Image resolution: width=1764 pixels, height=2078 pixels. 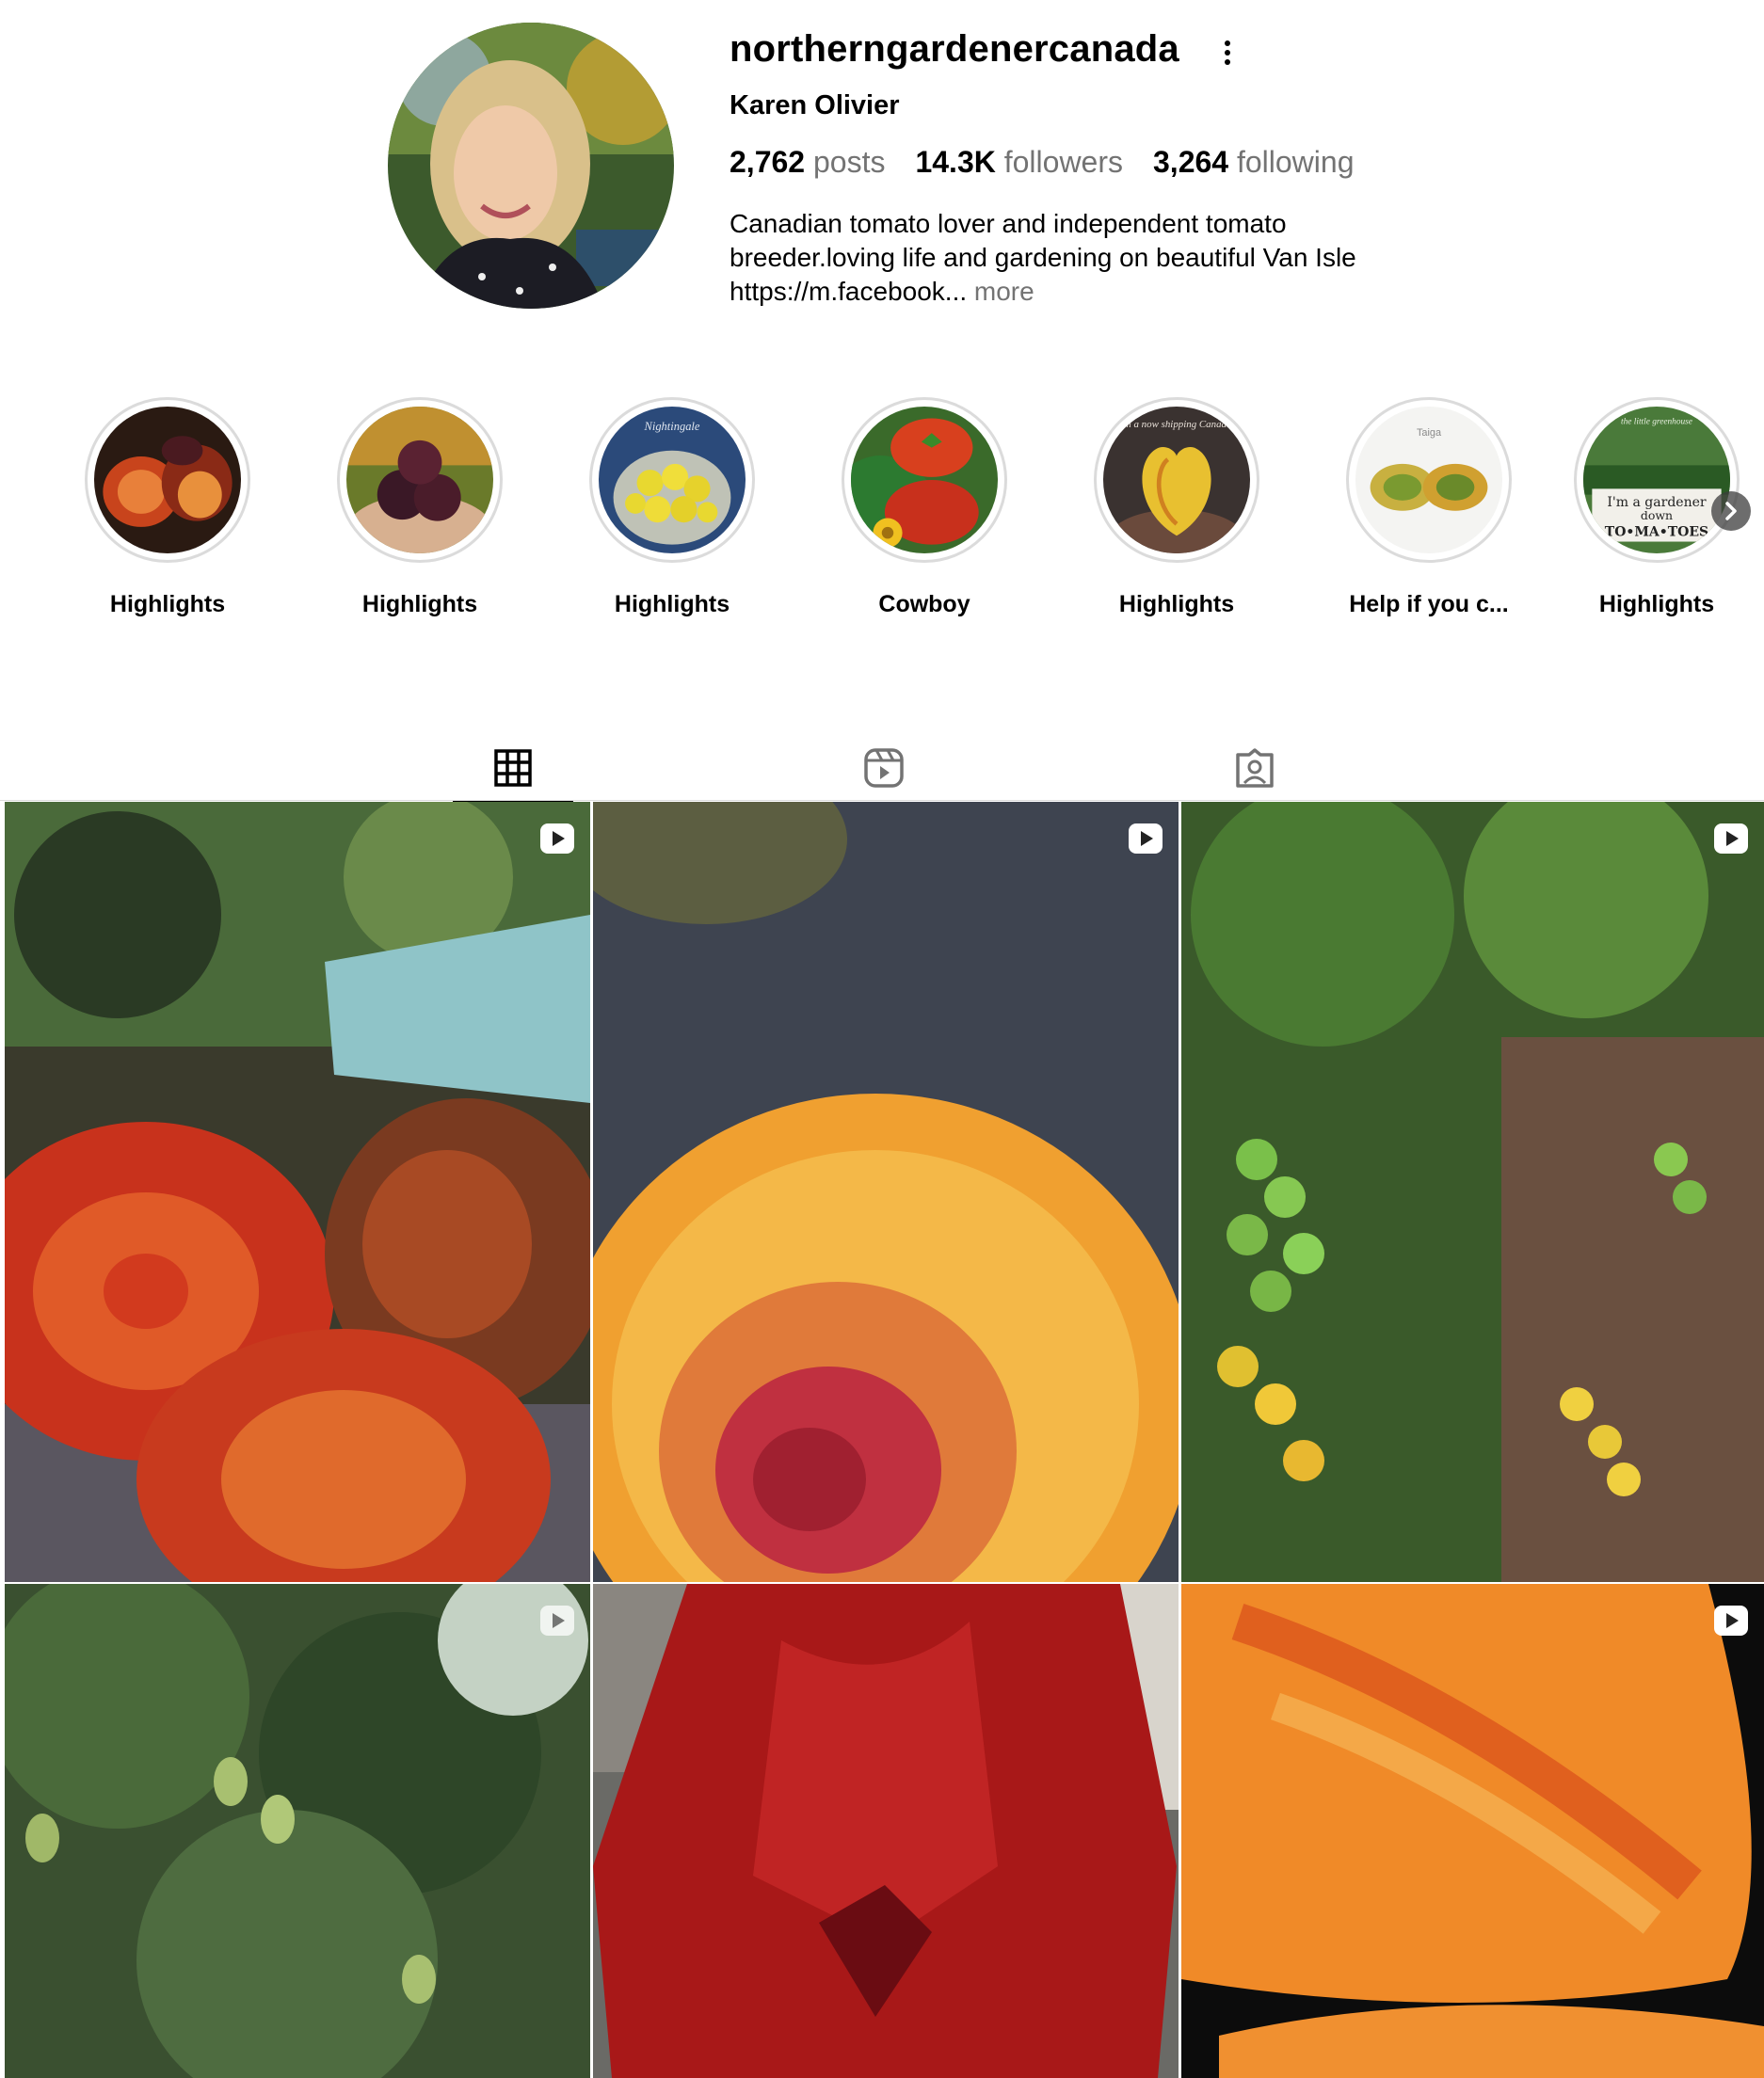 I want to click on tagged-user-icon, so click(x=1255, y=768).